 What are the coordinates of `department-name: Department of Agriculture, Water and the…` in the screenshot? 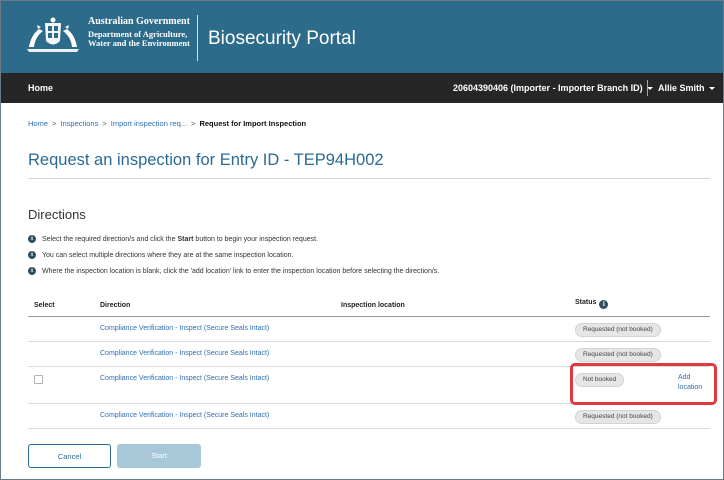 It's located at (139, 39).